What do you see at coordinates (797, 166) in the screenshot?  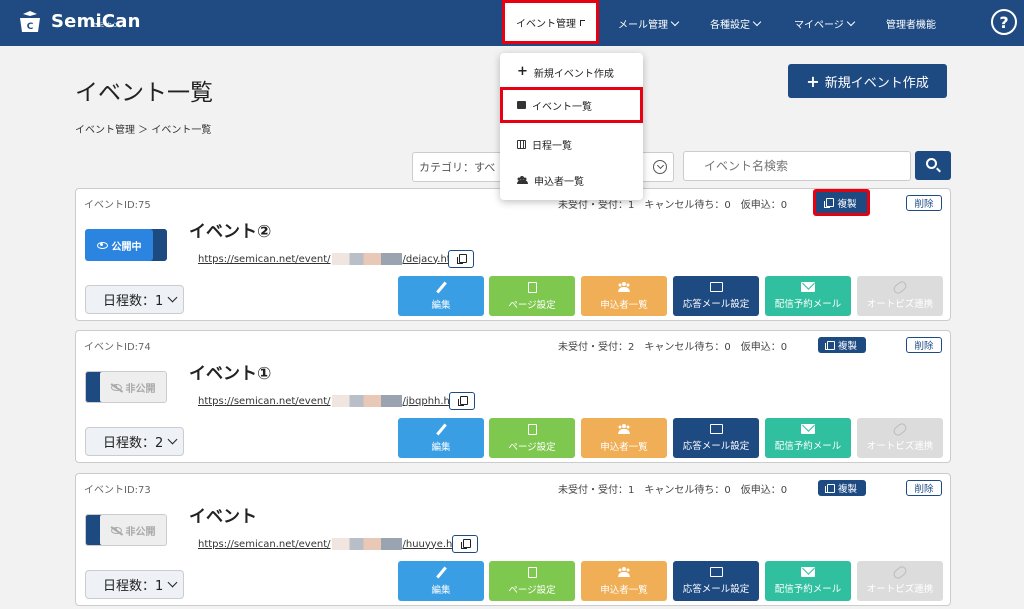 I see `event-search-input` at bounding box center [797, 166].